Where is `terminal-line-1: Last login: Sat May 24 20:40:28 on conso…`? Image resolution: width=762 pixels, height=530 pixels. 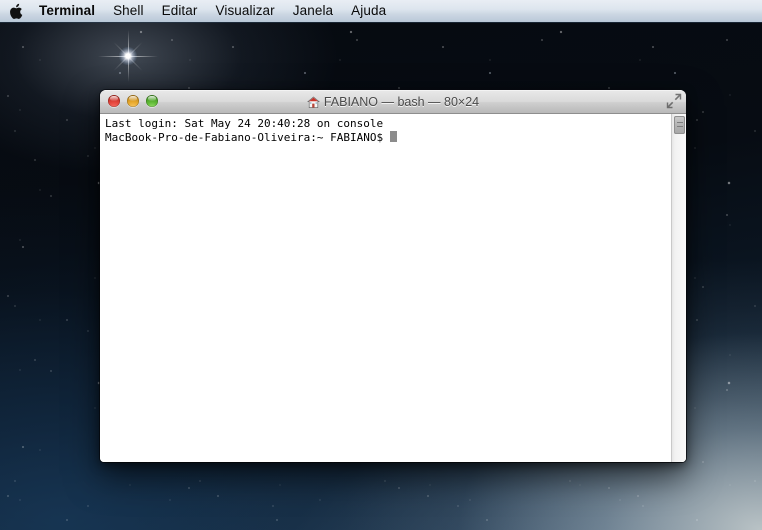 terminal-line-1: Last login: Sat May 24 20:40:28 on conso… is located at coordinates (244, 123).